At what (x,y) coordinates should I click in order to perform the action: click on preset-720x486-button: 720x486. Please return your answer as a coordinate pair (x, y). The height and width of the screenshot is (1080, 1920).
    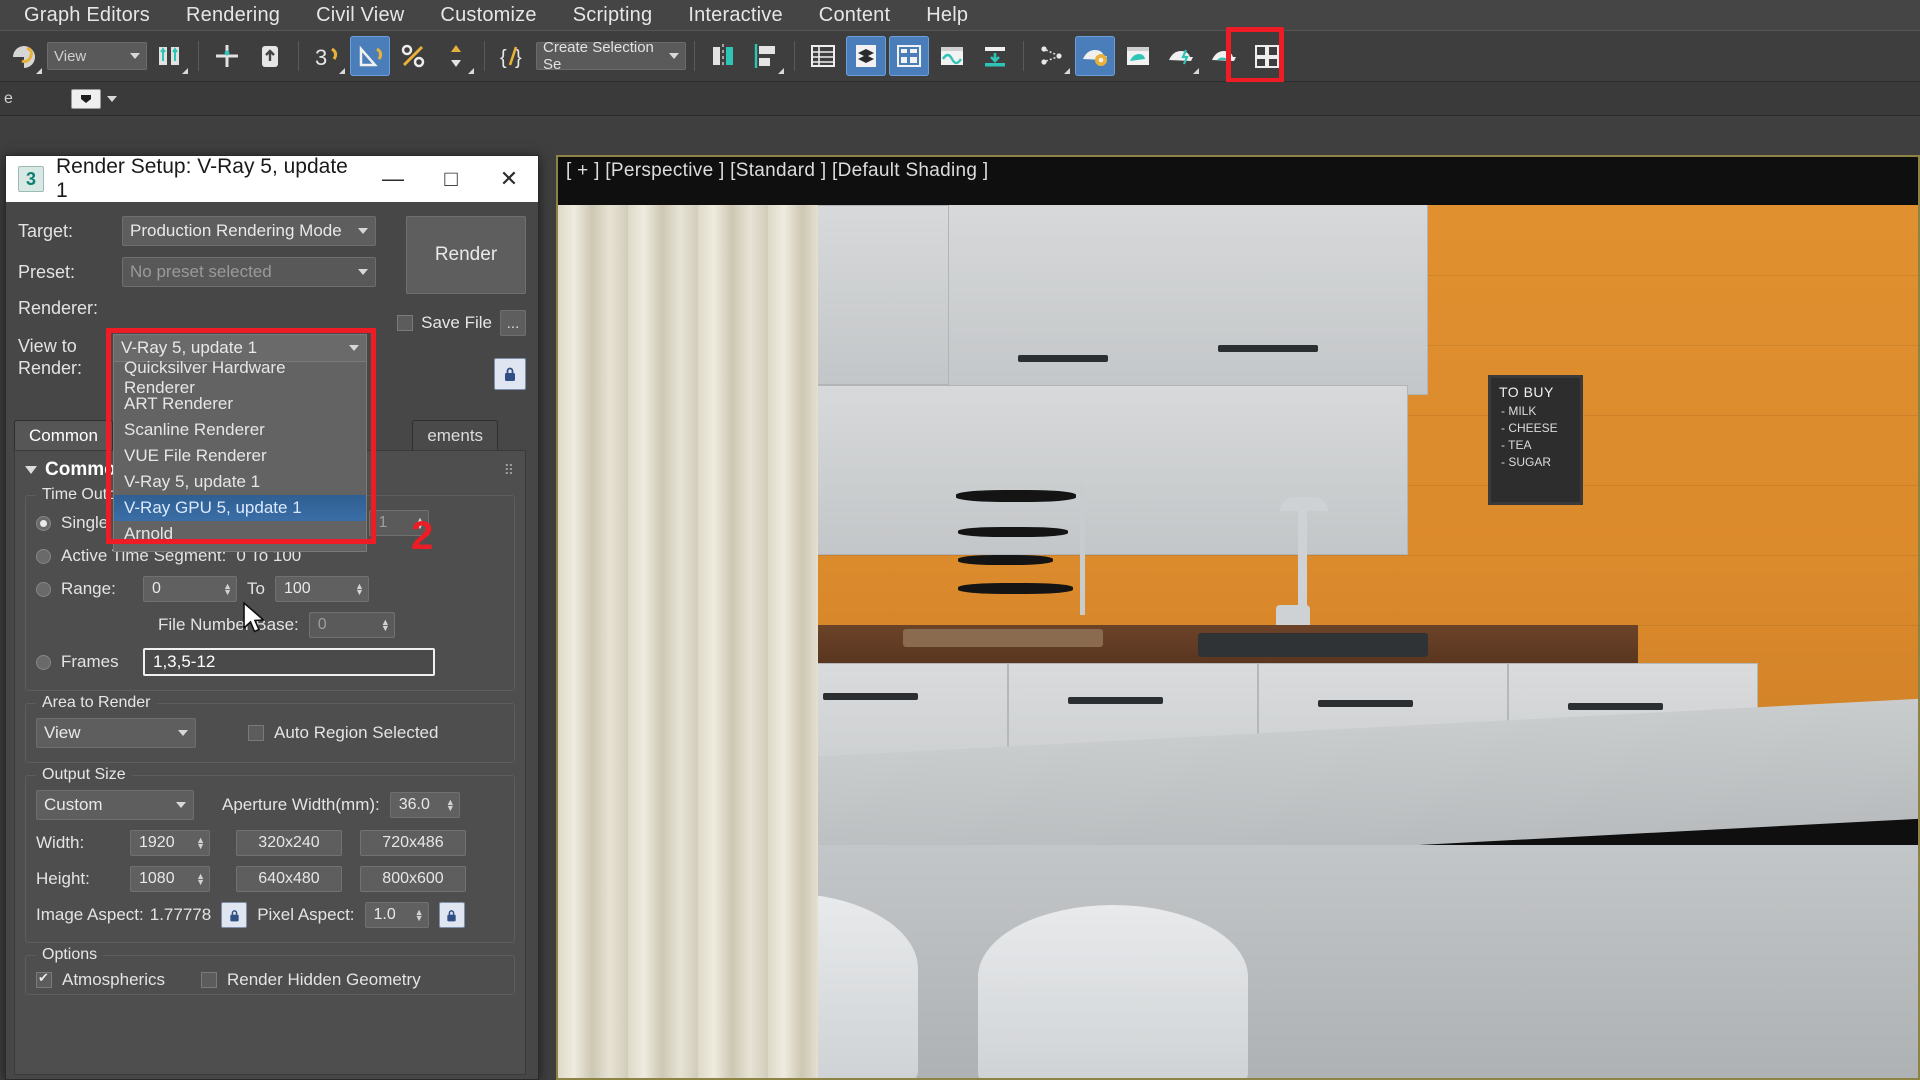
    Looking at the image, I should click on (413, 843).